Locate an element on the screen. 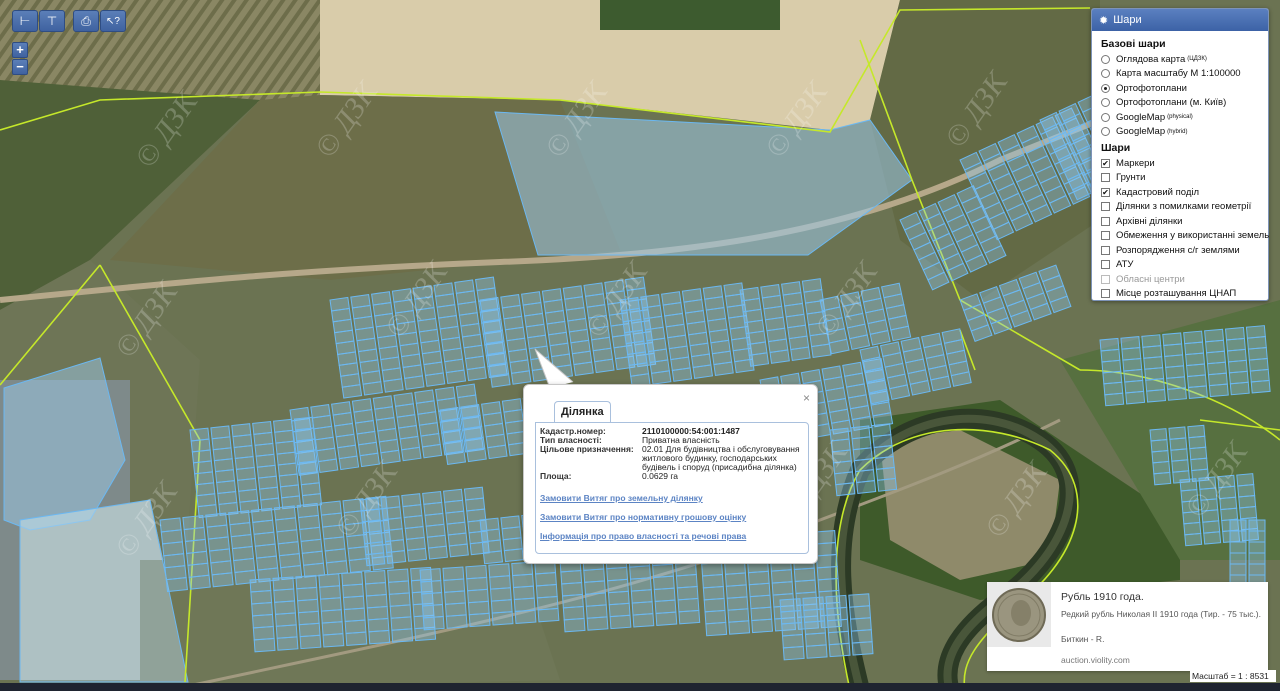 Image resolution: width=1280 pixels, height=691 pixels. utility-tools: ⎙ ↖? is located at coordinates (99, 21).